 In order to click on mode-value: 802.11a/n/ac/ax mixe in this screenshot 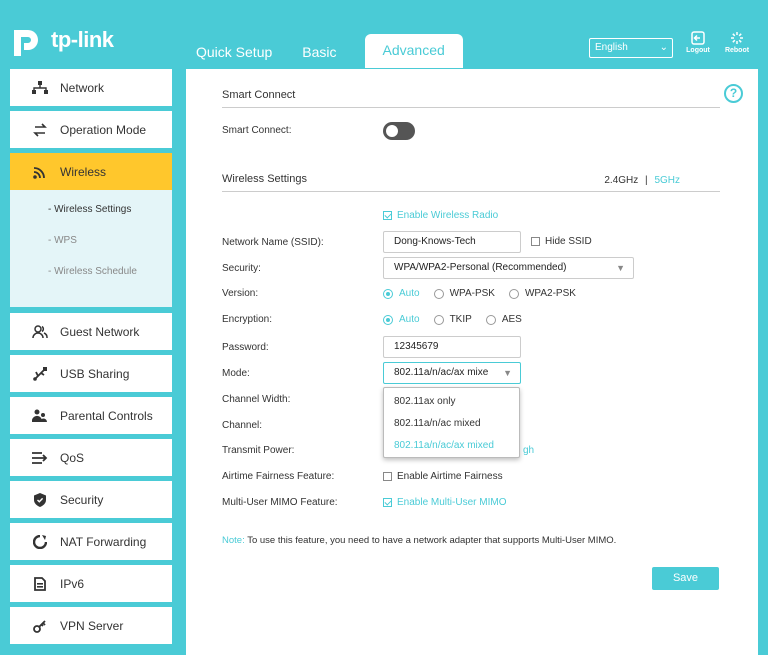, I will do `click(441, 372)`.